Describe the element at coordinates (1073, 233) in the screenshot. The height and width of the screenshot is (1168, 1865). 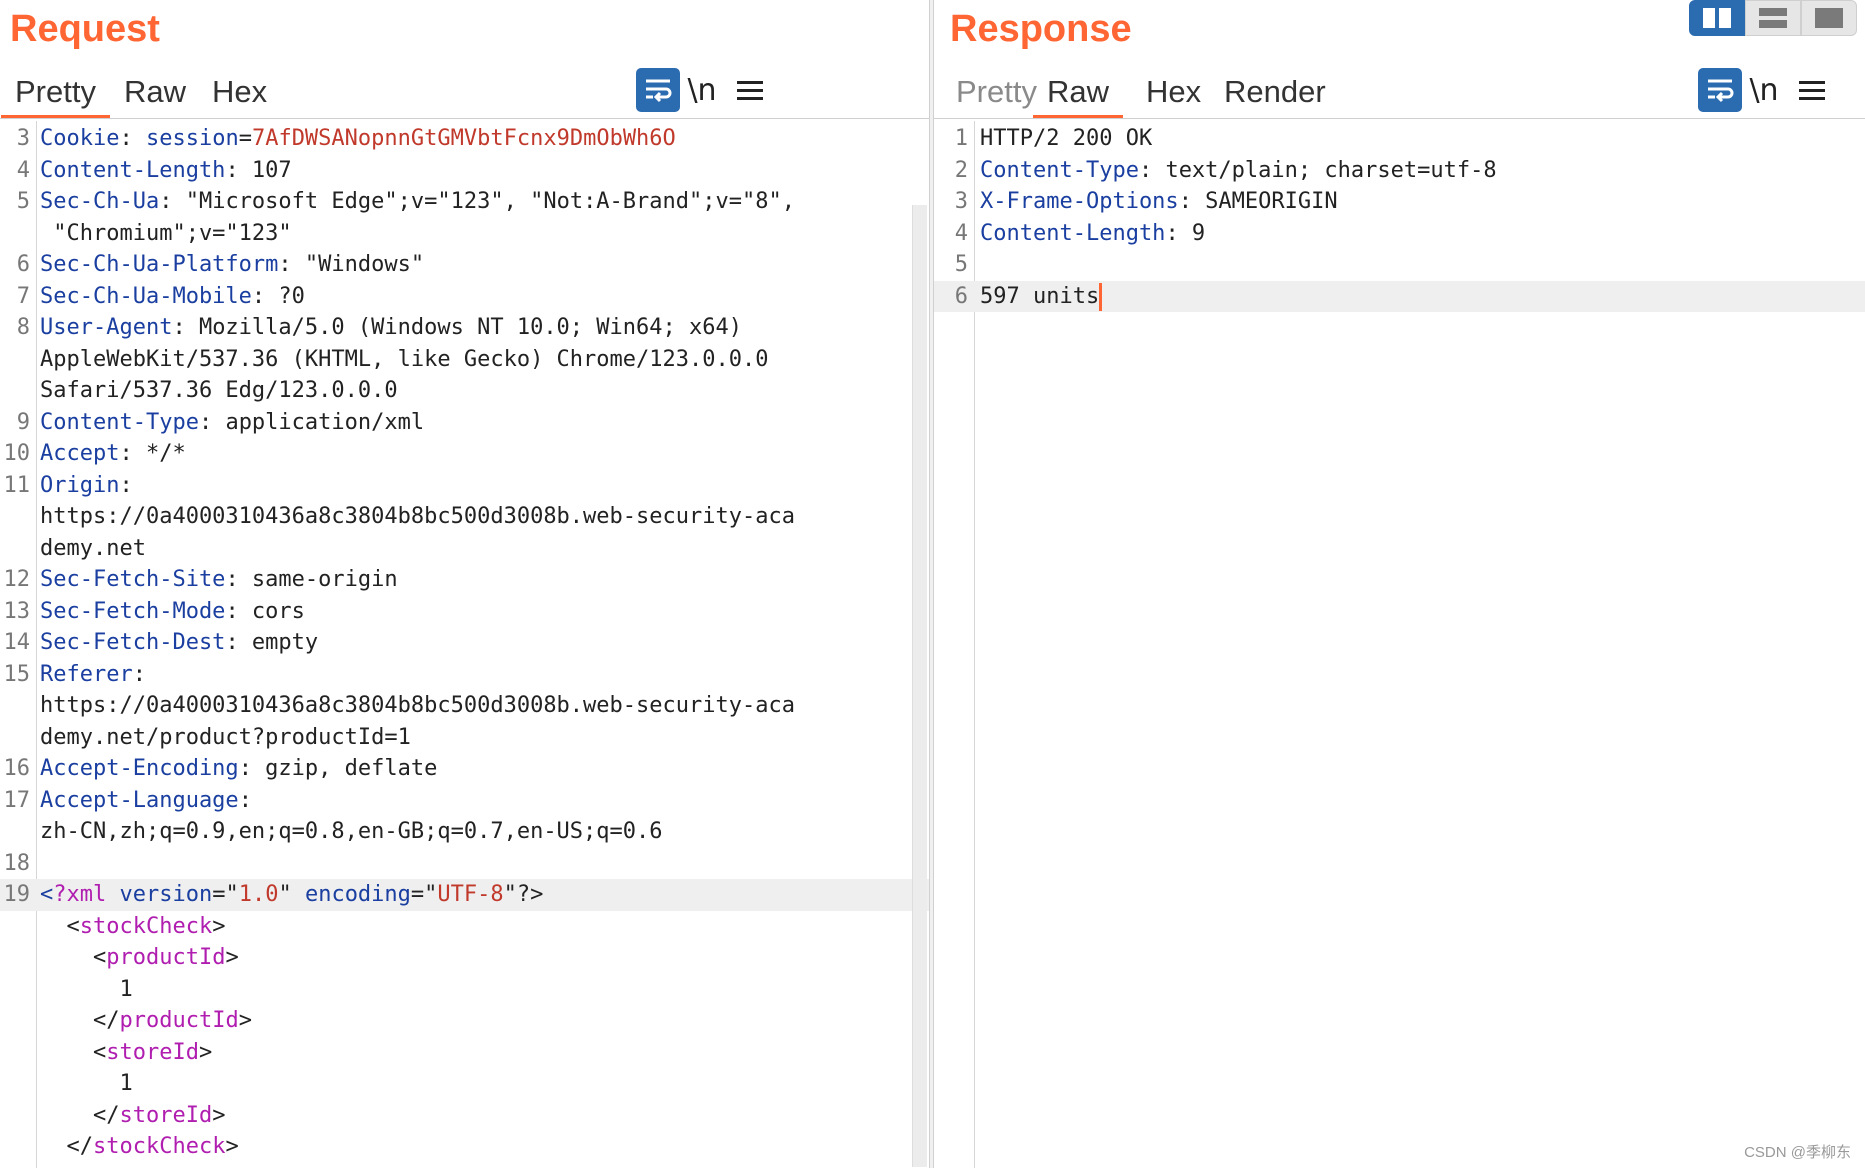
I see `code-token: Content-Length` at that location.